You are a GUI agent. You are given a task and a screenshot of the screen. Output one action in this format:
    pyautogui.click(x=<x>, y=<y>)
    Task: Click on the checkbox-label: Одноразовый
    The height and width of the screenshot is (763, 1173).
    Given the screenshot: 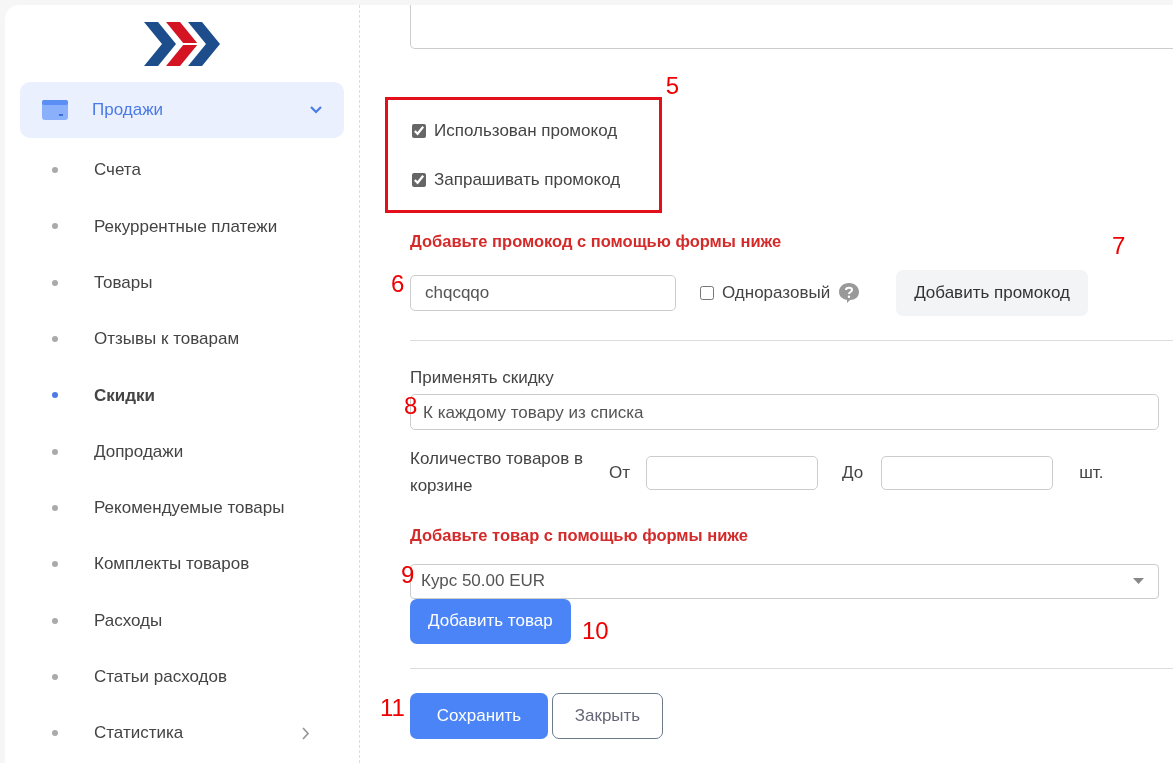 What is the action you would take?
    pyautogui.click(x=776, y=293)
    